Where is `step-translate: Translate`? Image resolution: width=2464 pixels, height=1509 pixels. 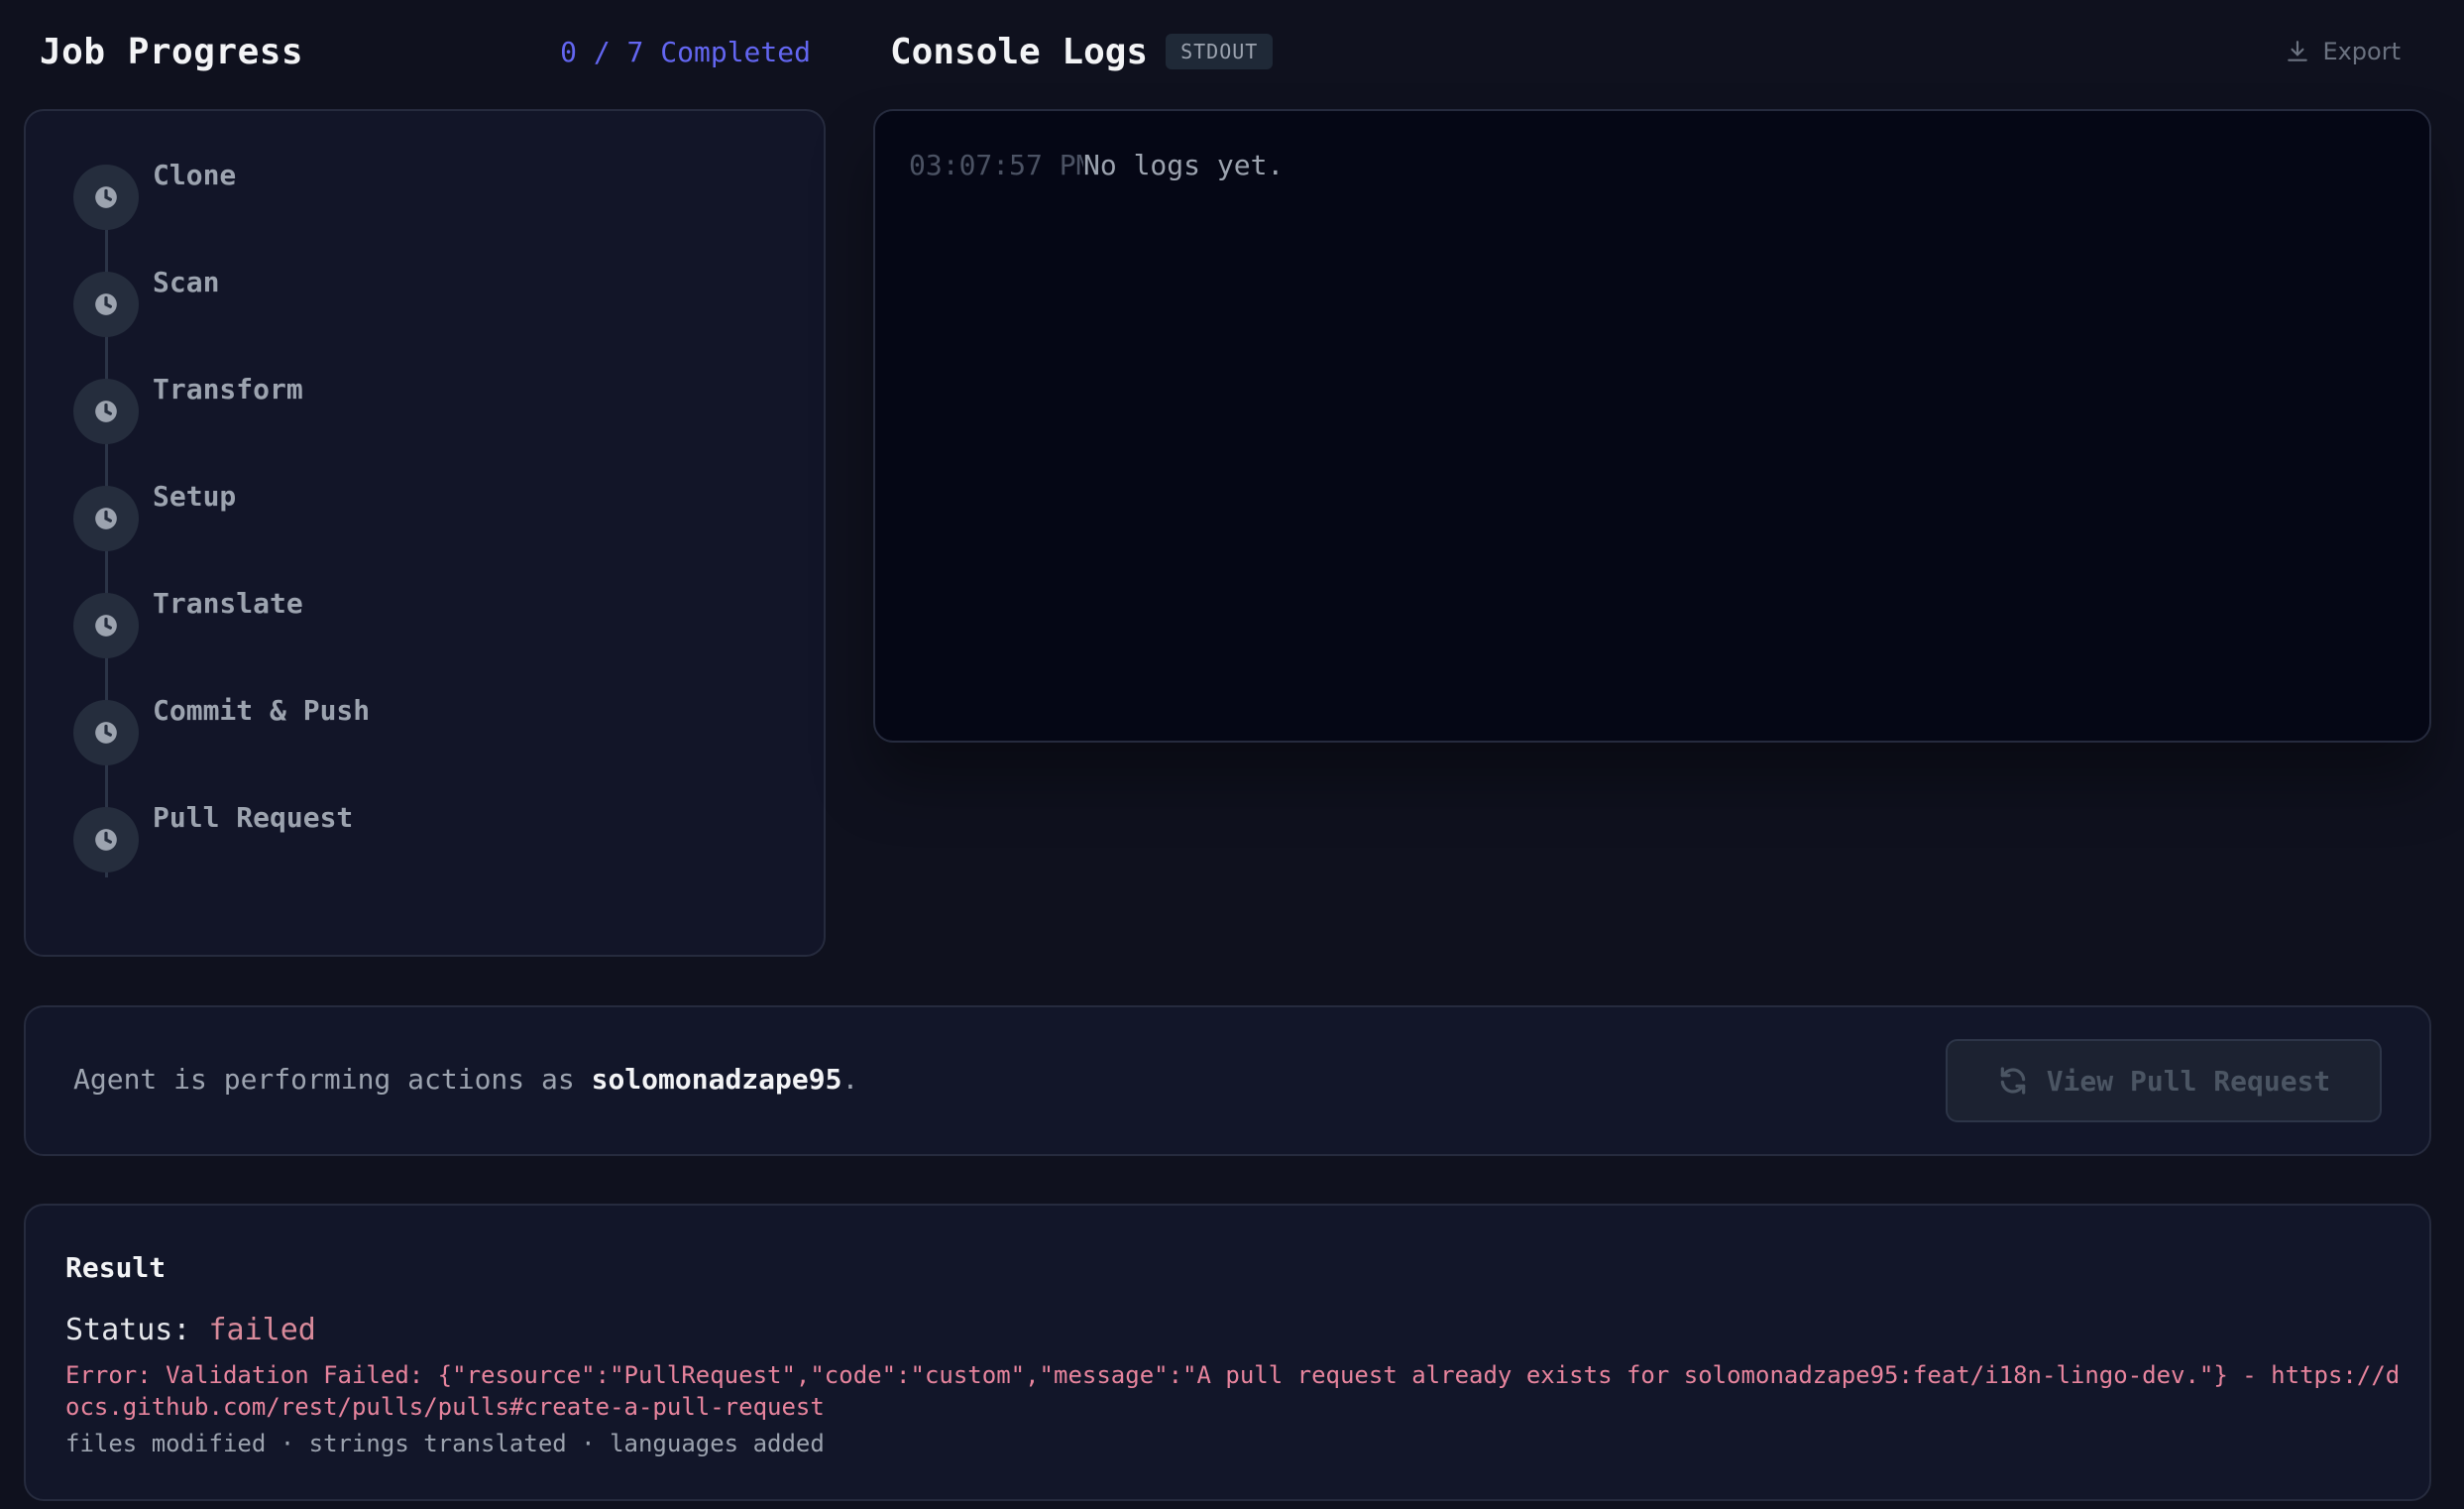 step-translate: Translate is located at coordinates (188, 624).